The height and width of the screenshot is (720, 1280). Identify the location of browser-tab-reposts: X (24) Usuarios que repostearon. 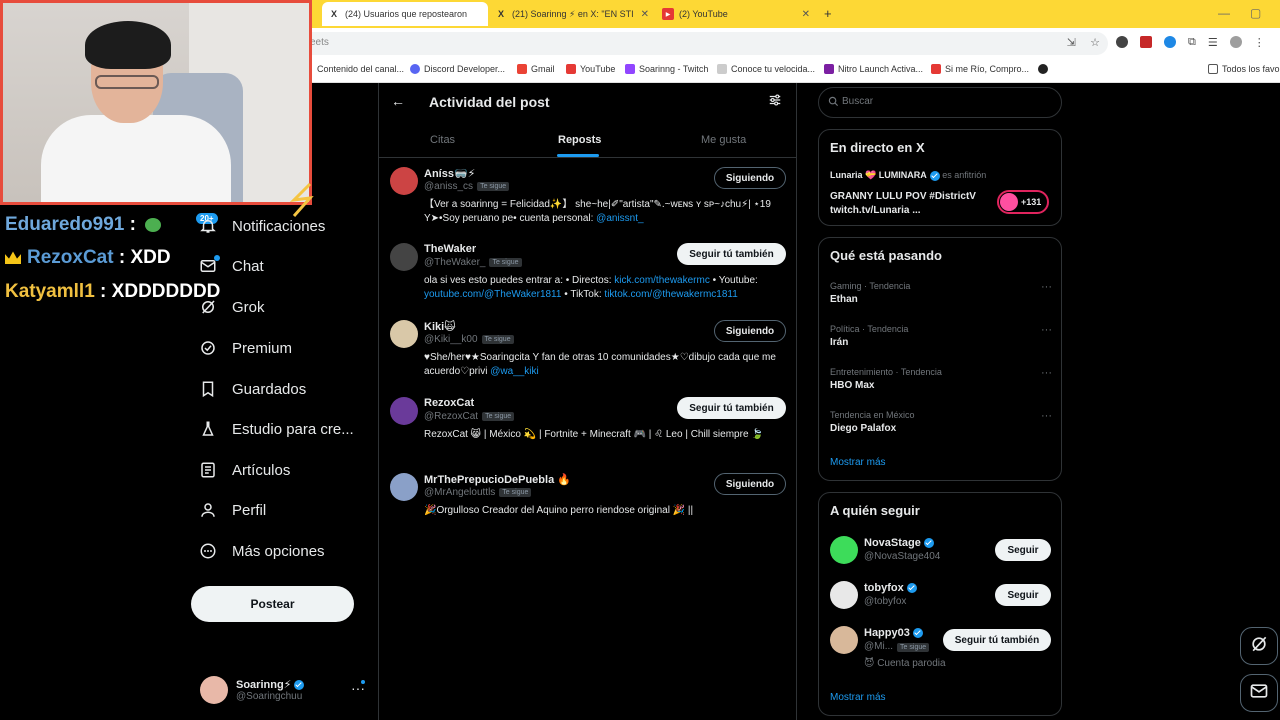
(405, 14).